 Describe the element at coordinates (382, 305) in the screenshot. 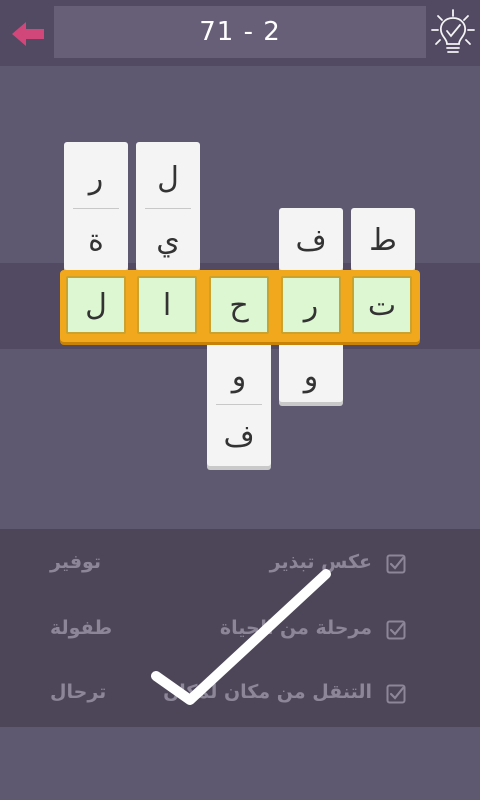

I see `answer-tile: ت` at that location.